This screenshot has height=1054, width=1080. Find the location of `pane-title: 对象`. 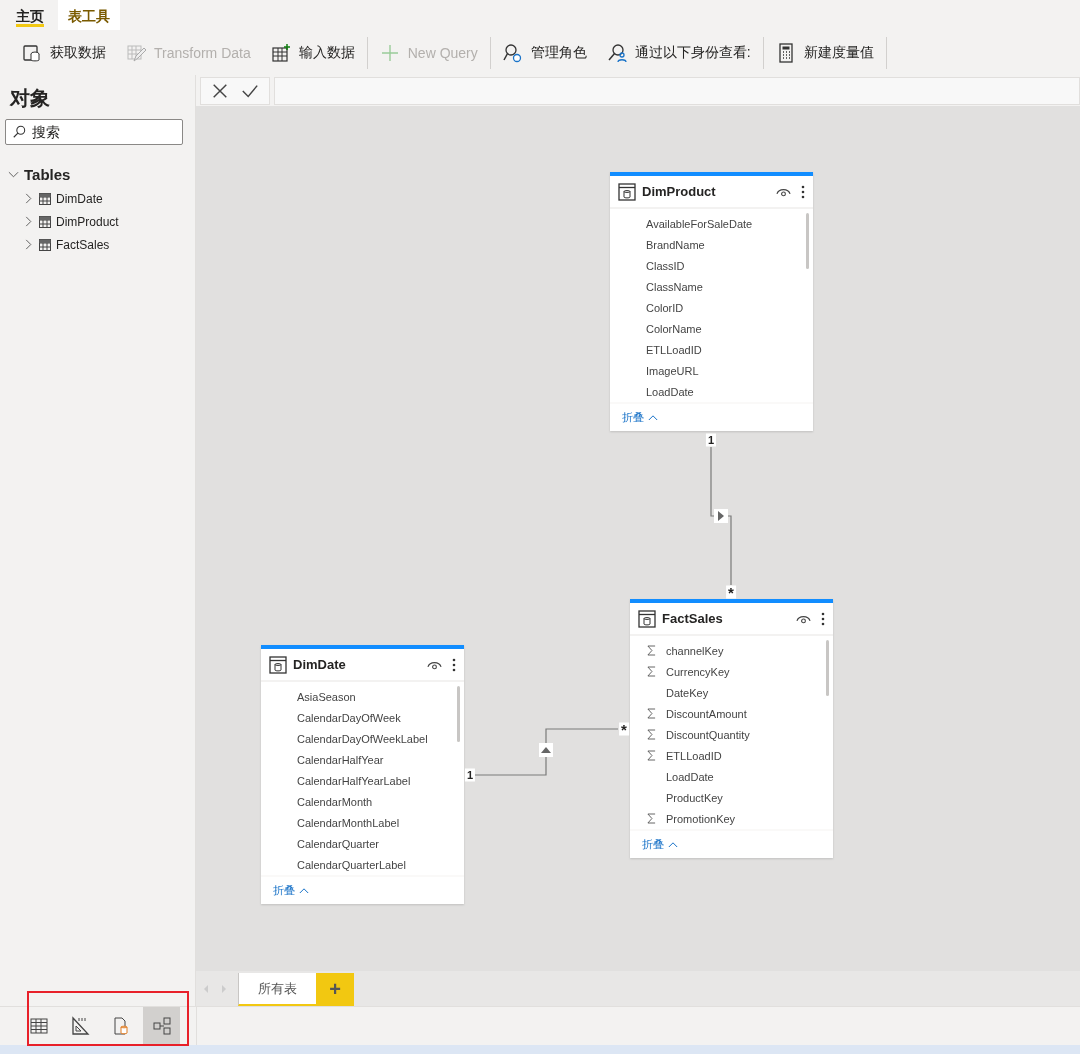

pane-title: 对象 is located at coordinates (29, 98).